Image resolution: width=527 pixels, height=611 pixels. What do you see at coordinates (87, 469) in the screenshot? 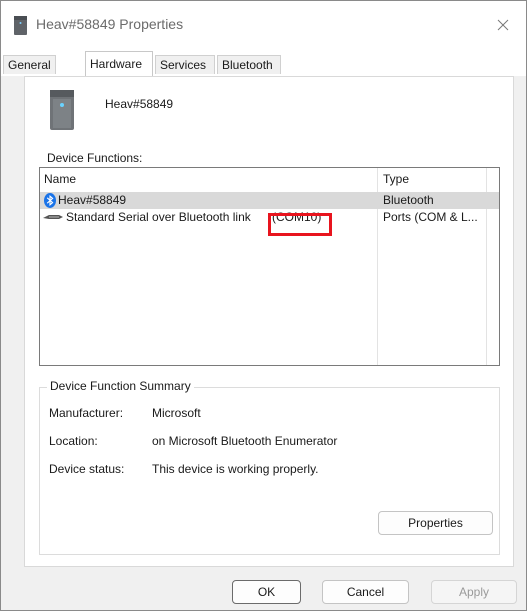
I see `device-status-label: Device status:` at bounding box center [87, 469].